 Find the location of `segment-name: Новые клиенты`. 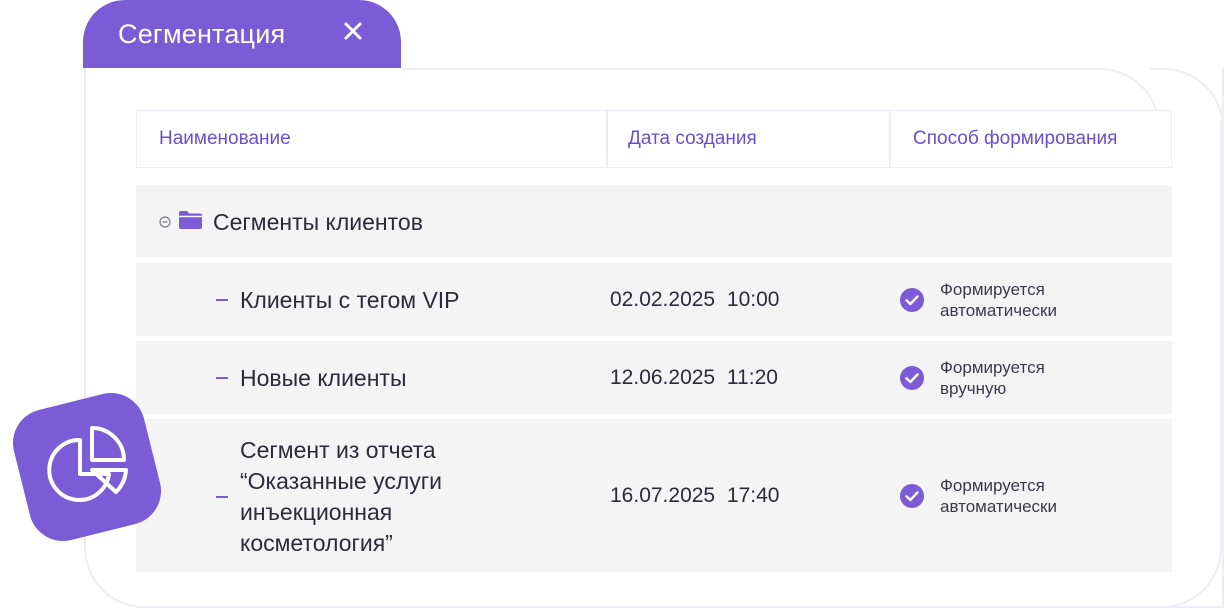

segment-name: Новые клиенты is located at coordinates (323, 378).